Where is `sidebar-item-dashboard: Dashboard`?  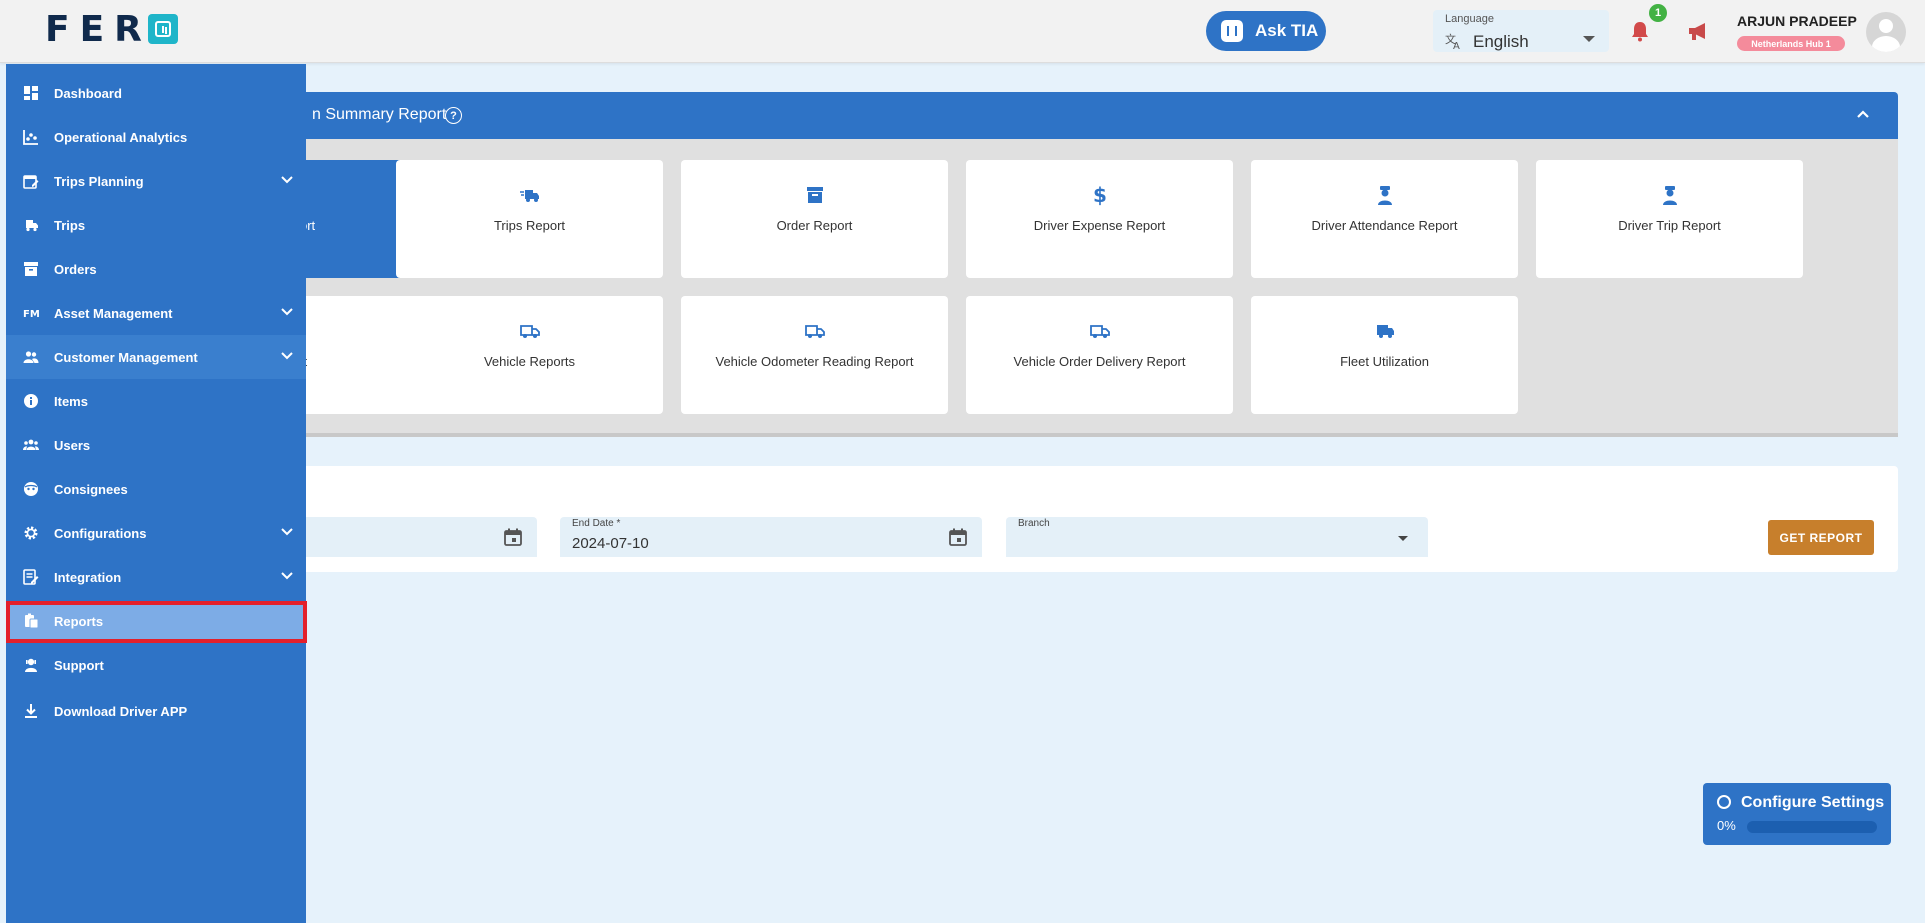
sidebar-item-dashboard: Dashboard is located at coordinates (156, 93).